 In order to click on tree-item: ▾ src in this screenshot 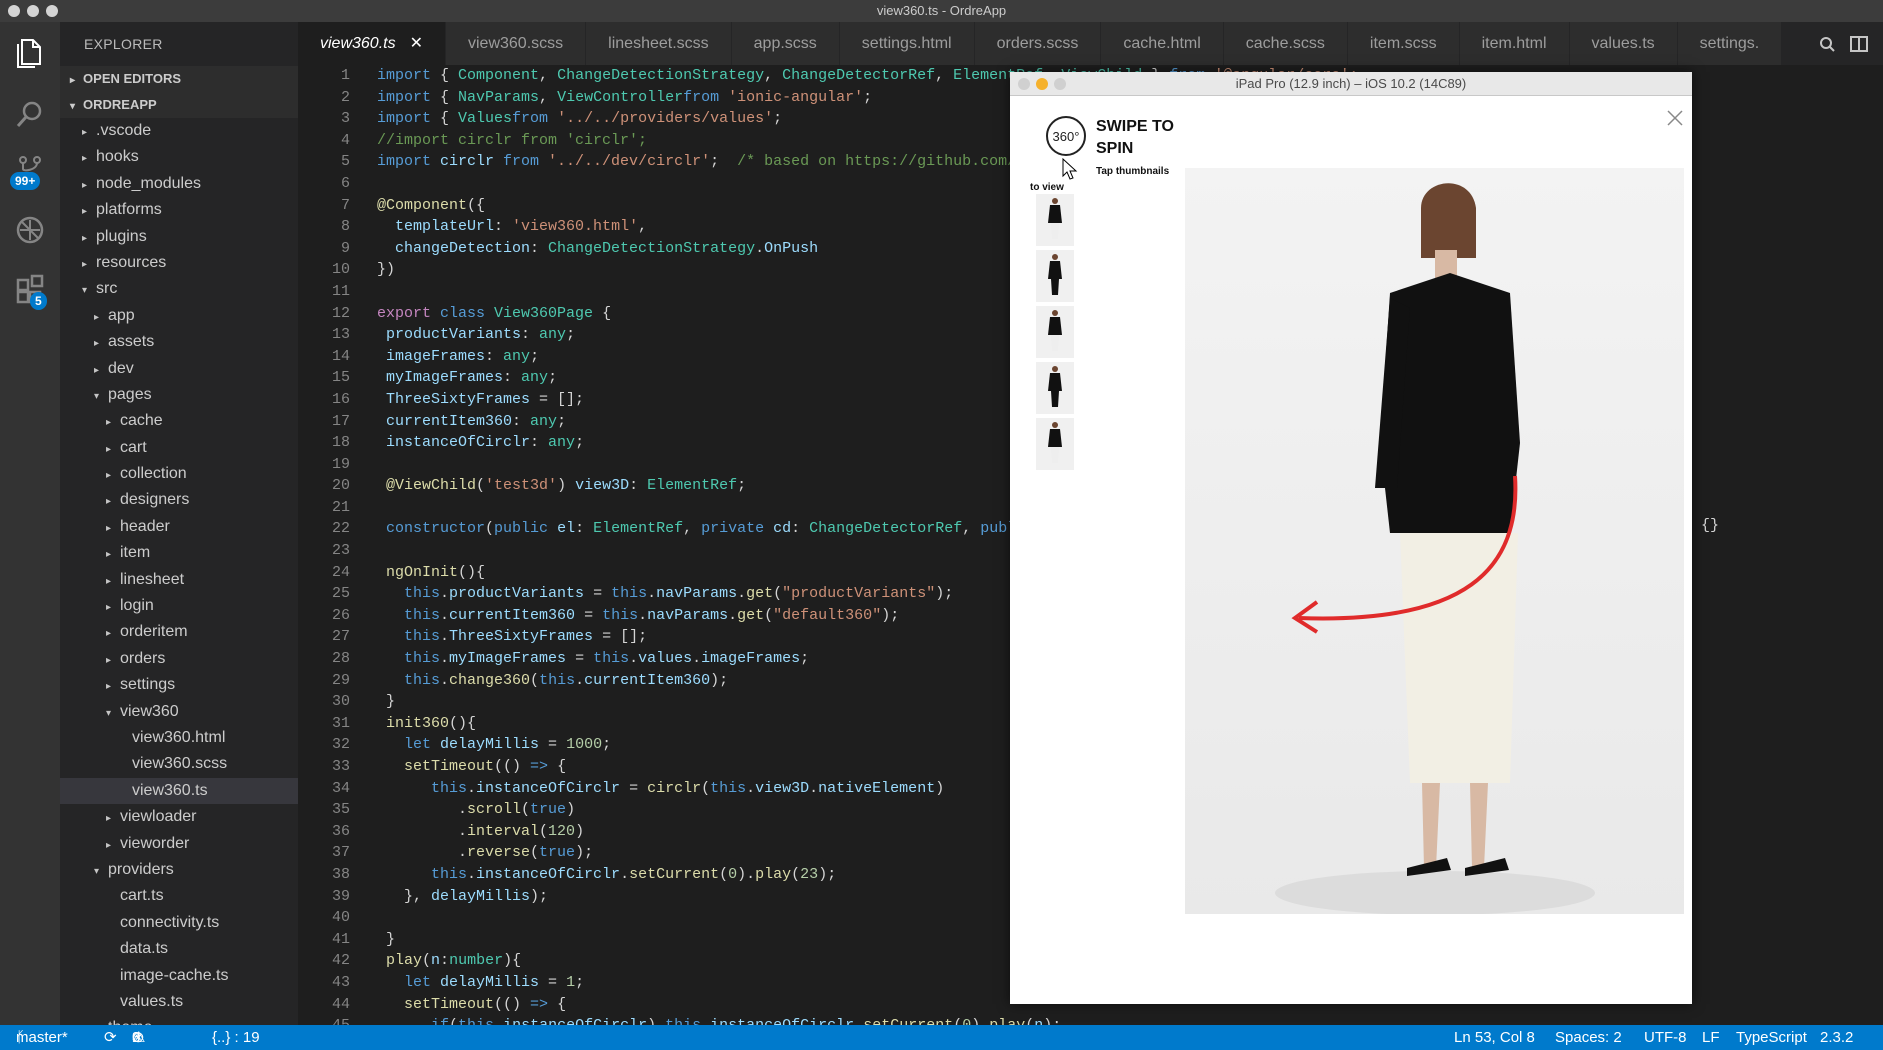, I will do `click(179, 289)`.